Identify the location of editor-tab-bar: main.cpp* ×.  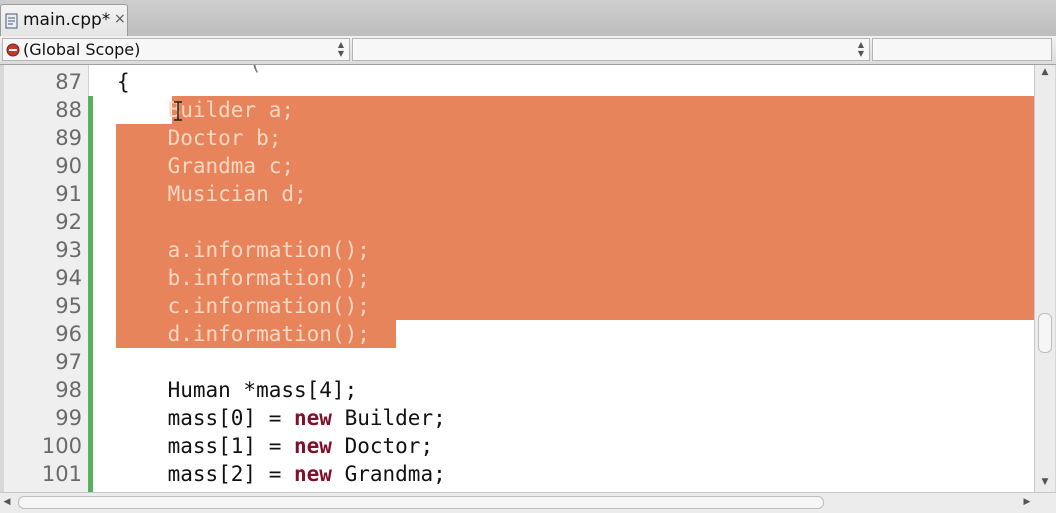
(528, 18).